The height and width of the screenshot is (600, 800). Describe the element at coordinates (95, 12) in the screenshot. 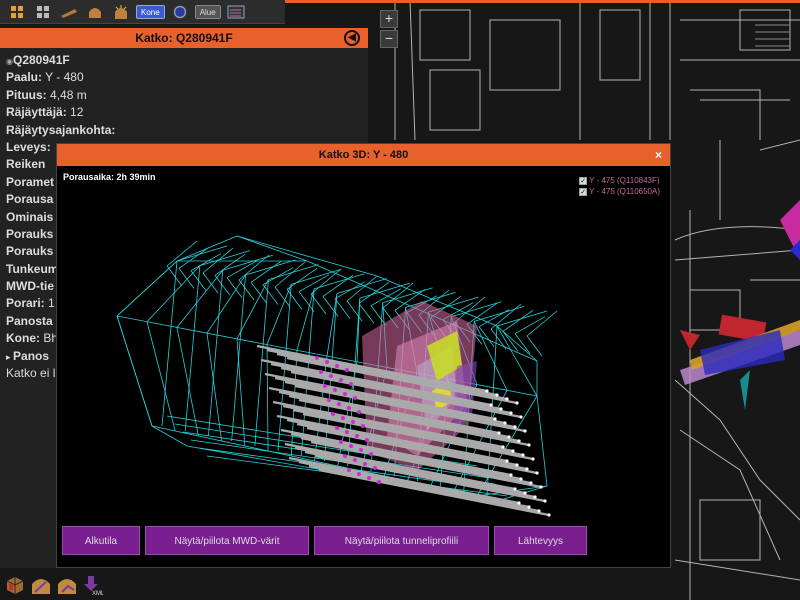

I see `tunnel-icon` at that location.